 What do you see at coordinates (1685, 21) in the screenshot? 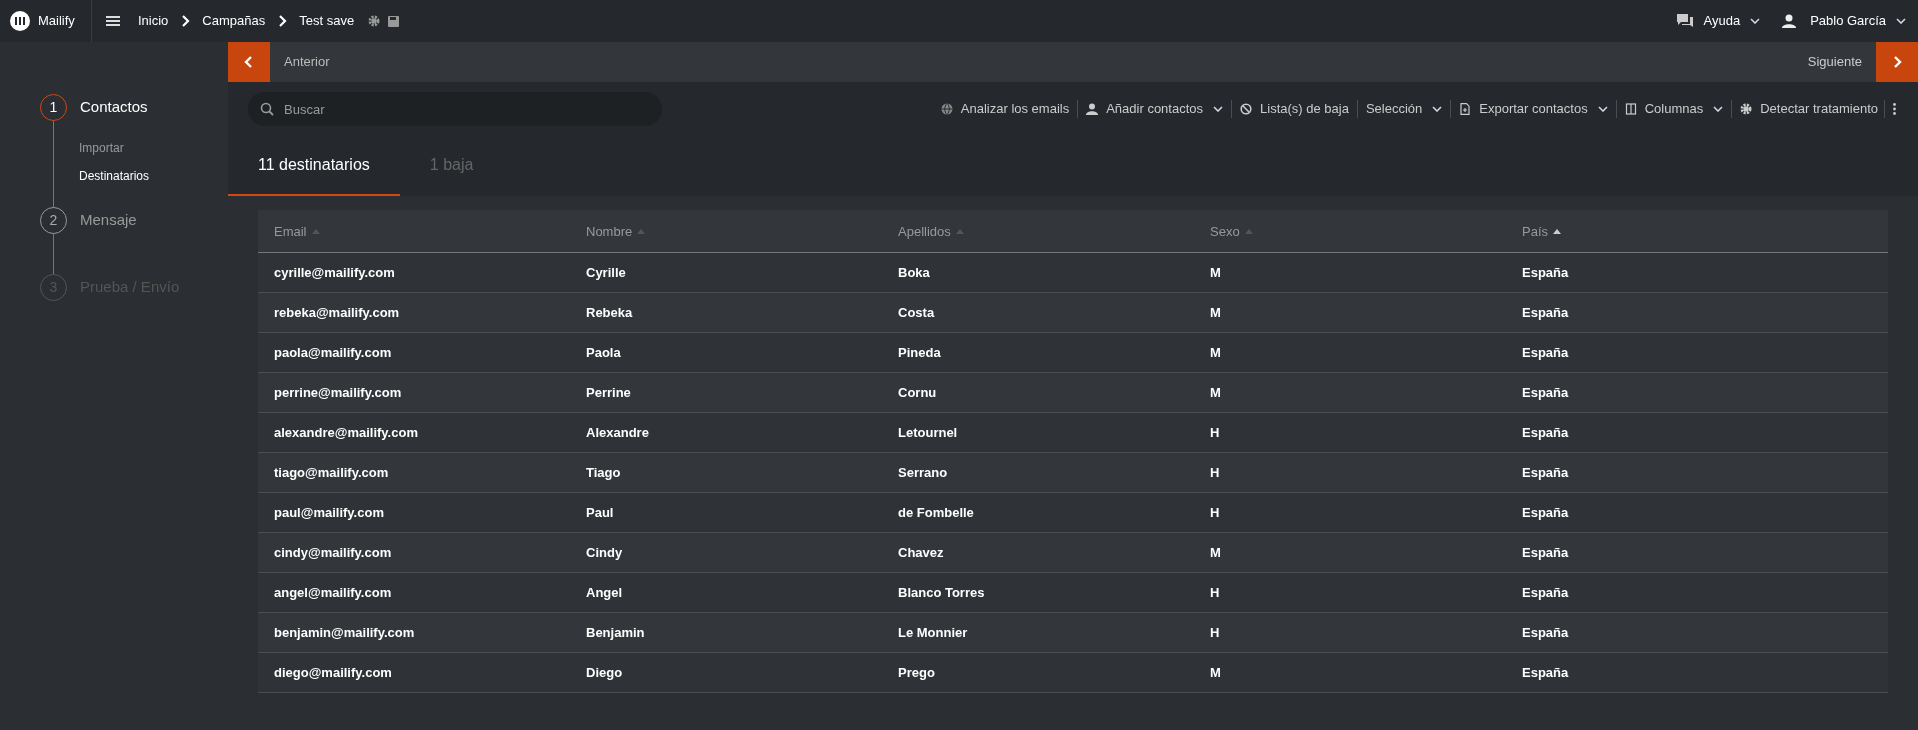
I see `chat-bubbles-icon` at bounding box center [1685, 21].